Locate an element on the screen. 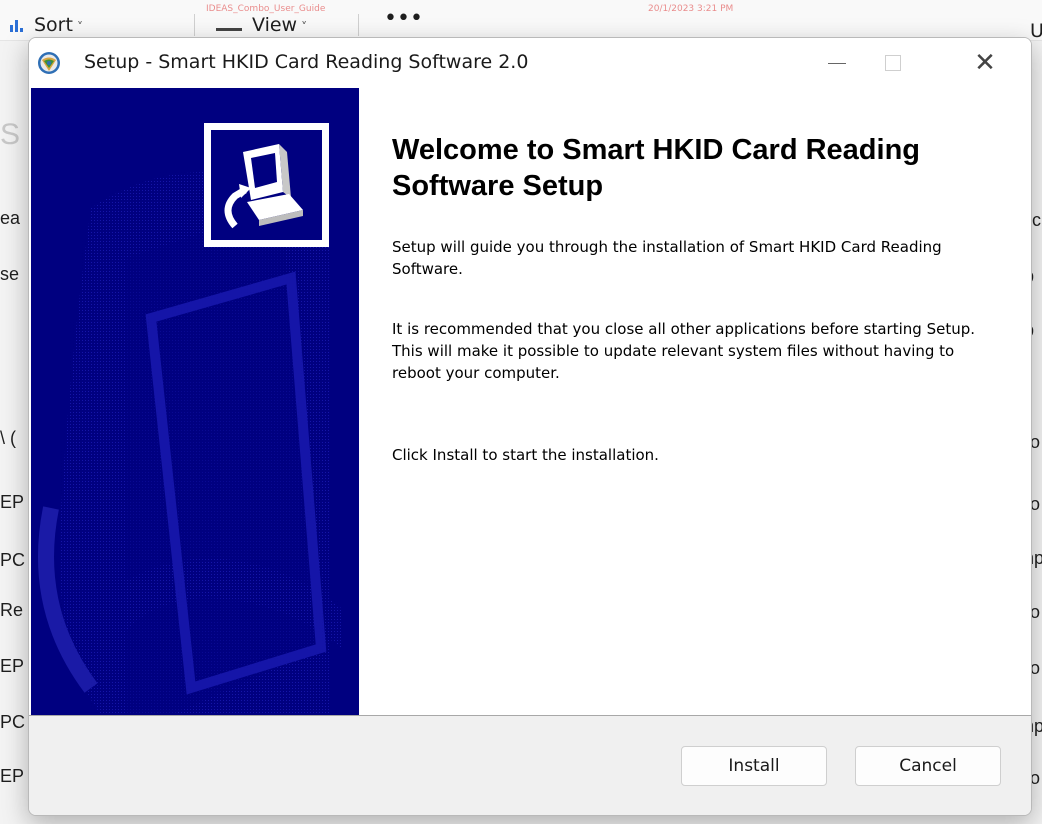 This screenshot has width=1042, height=824. maximize-icon is located at coordinates (893, 63).